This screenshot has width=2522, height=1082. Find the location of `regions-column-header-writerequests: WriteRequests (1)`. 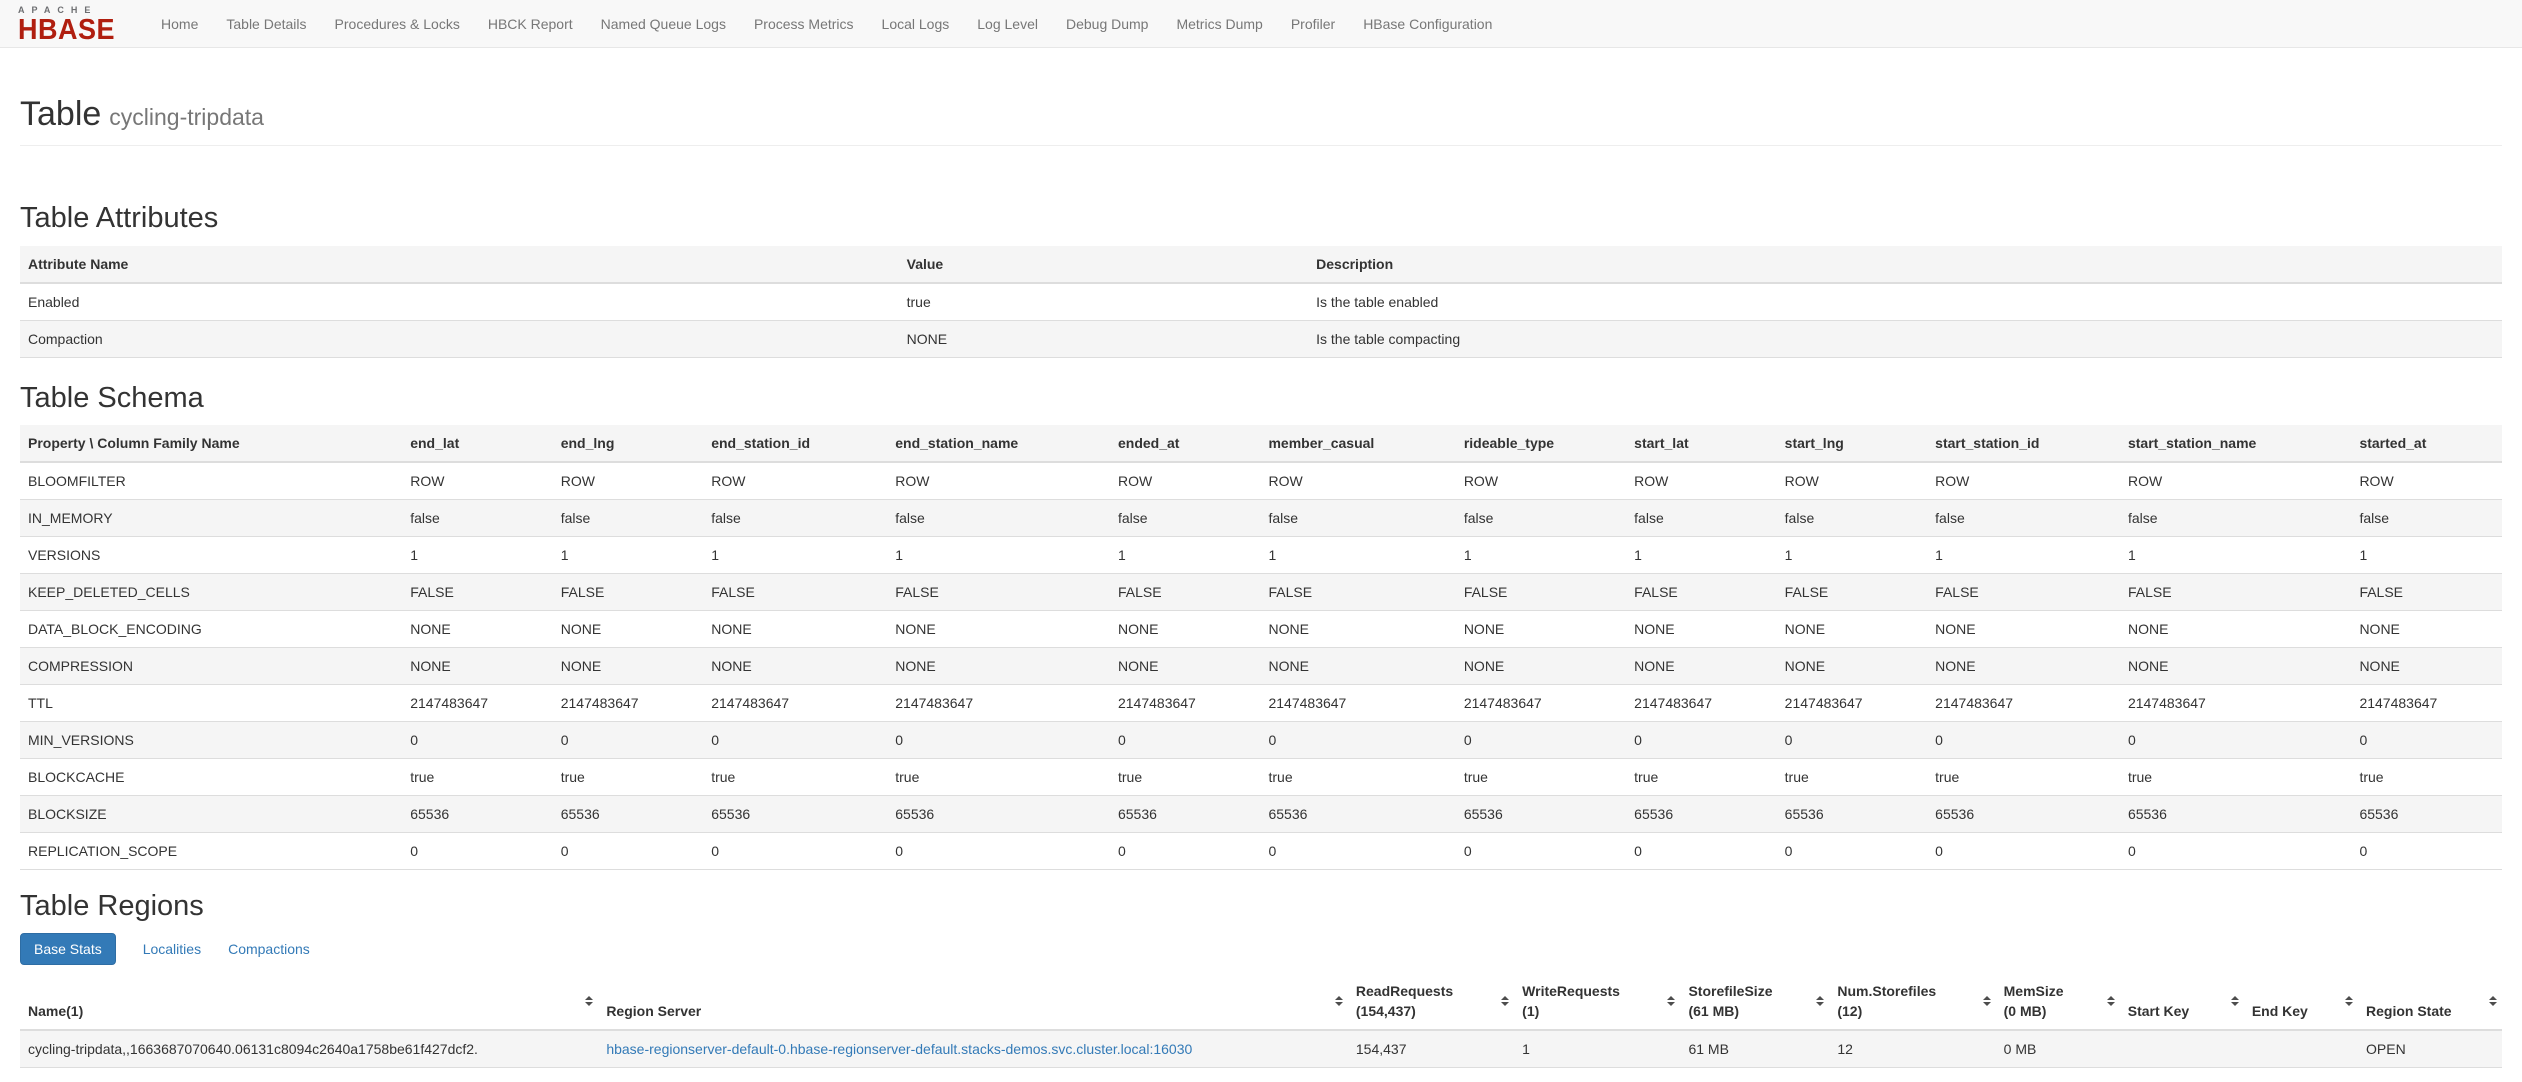

regions-column-header-writerequests: WriteRequests (1) is located at coordinates (1597, 1002).